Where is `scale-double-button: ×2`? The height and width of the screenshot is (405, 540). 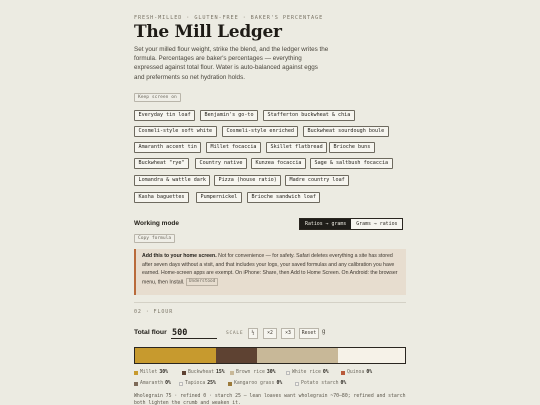 scale-double-button: ×2 is located at coordinates (270, 333).